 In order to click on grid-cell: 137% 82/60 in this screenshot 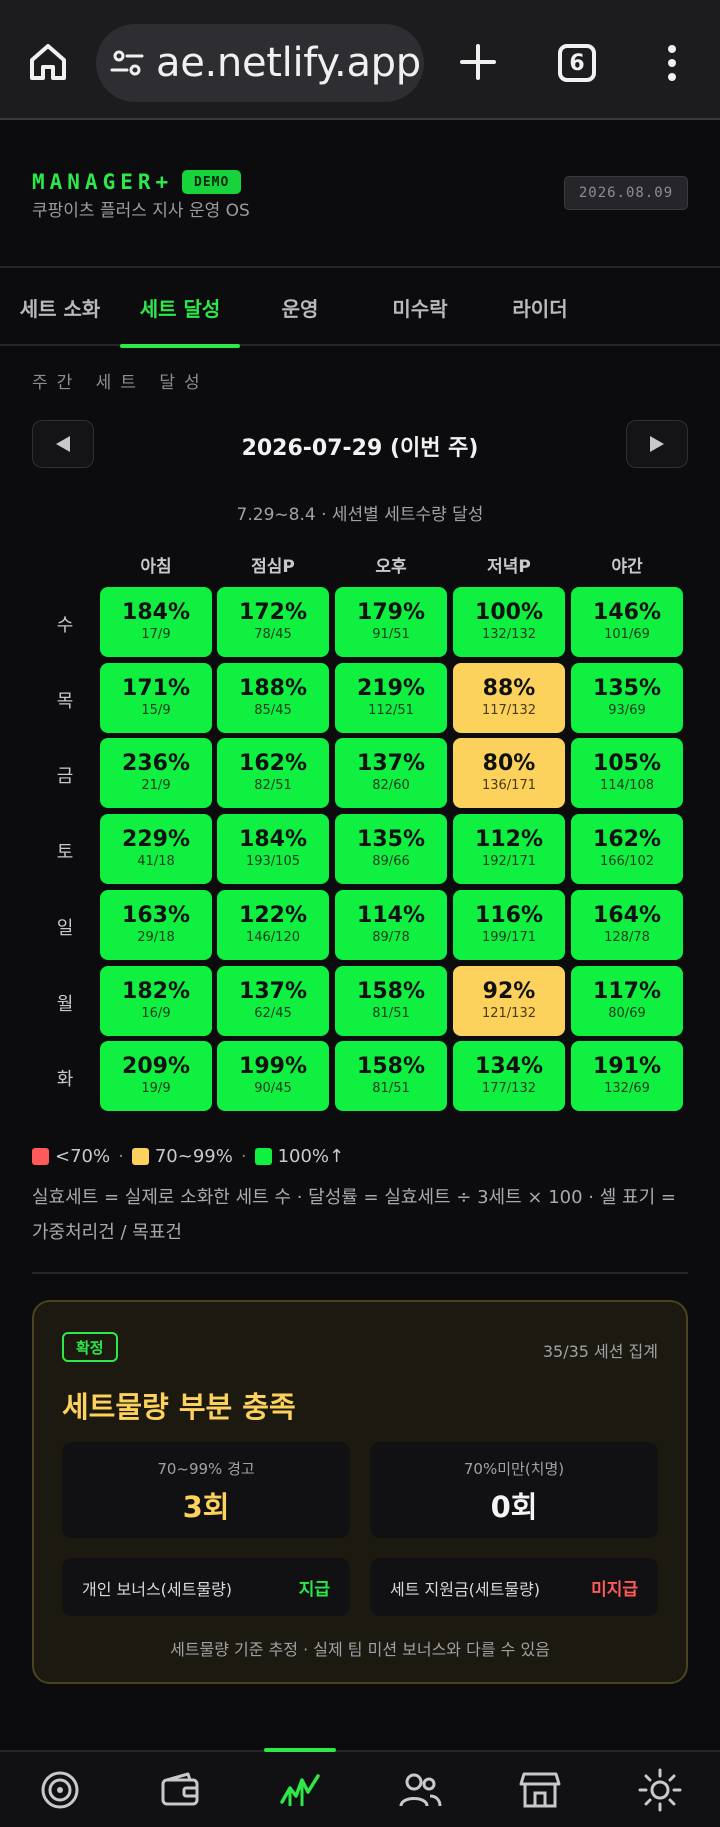, I will do `click(391, 773)`.